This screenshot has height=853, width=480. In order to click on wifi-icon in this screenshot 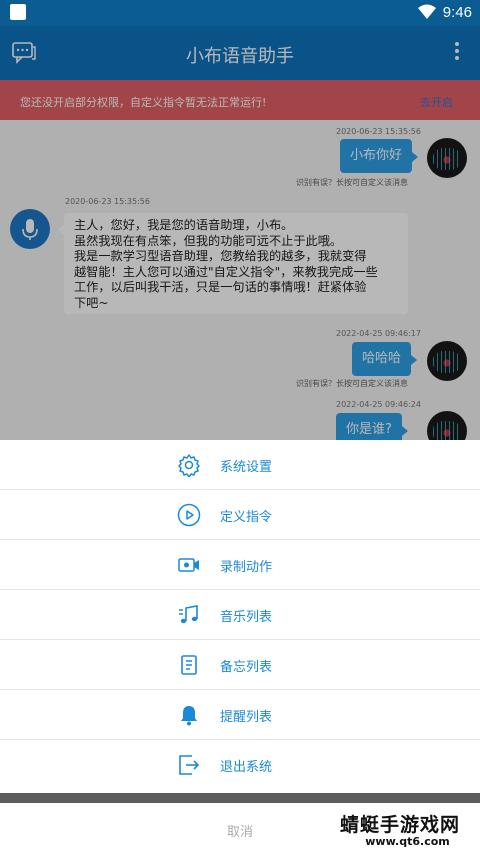, I will do `click(427, 11)`.